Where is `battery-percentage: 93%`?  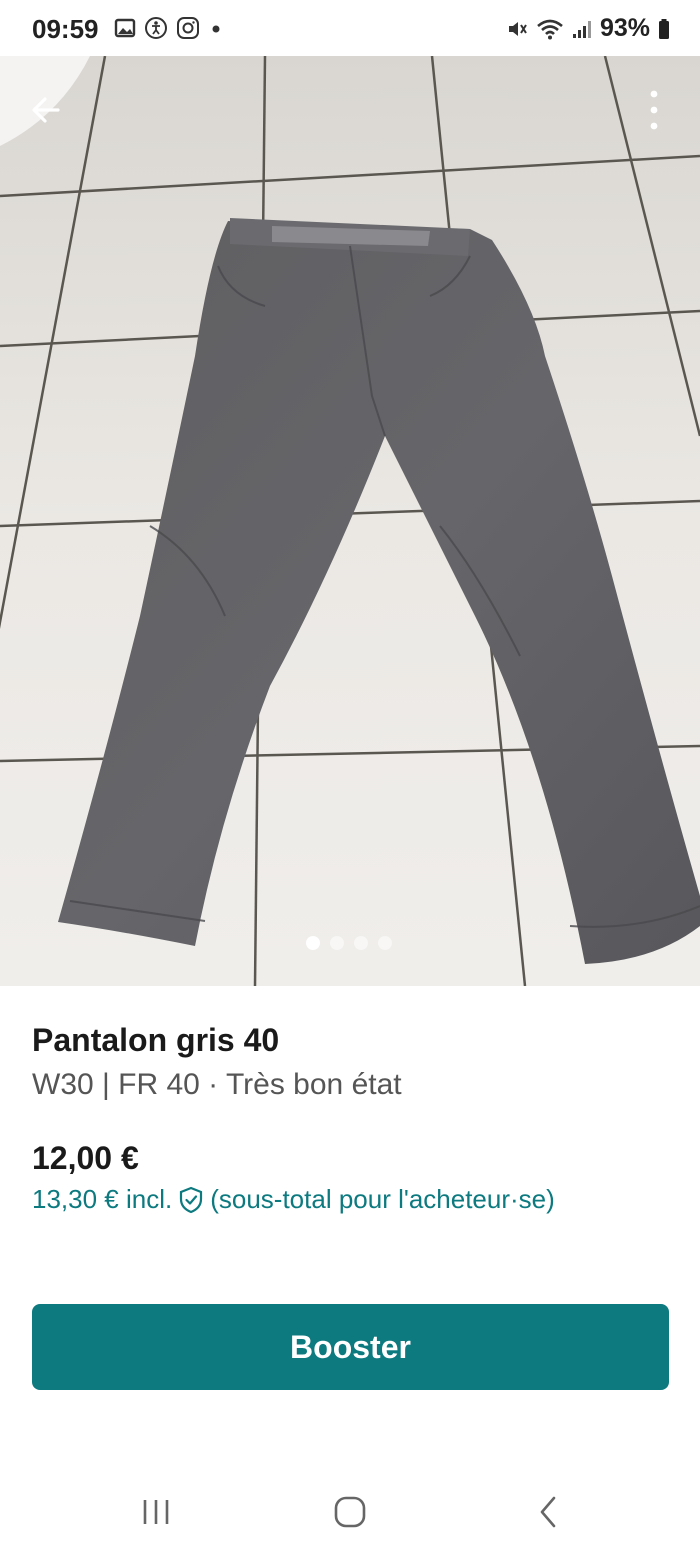 battery-percentage: 93% is located at coordinates (624, 28).